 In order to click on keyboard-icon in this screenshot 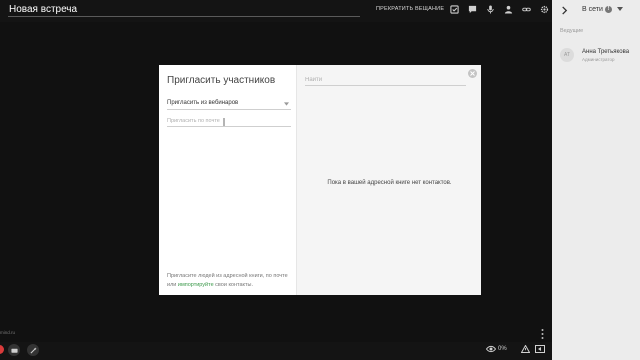, I will do `click(14, 350)`.